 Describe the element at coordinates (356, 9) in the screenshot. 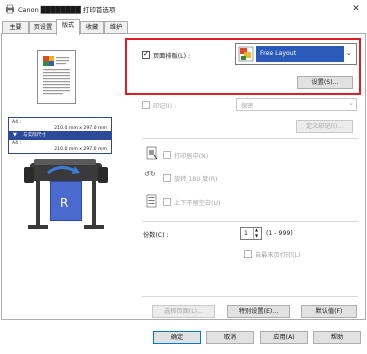

I see `close-icon: ✕` at that location.